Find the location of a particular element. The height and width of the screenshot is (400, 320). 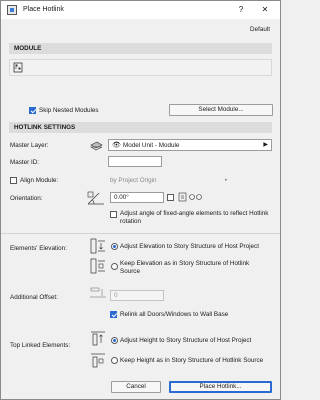

top-linked-keep-radio is located at coordinates (114, 360).